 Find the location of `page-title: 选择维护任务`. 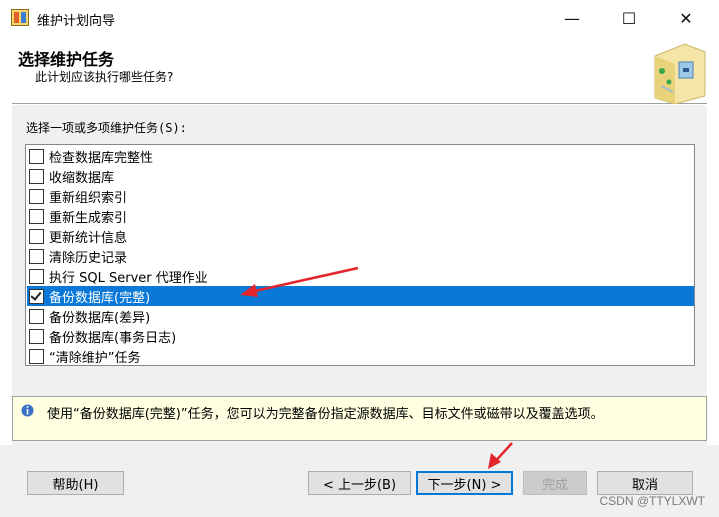

page-title: 选择维护任务 is located at coordinates (66, 59).